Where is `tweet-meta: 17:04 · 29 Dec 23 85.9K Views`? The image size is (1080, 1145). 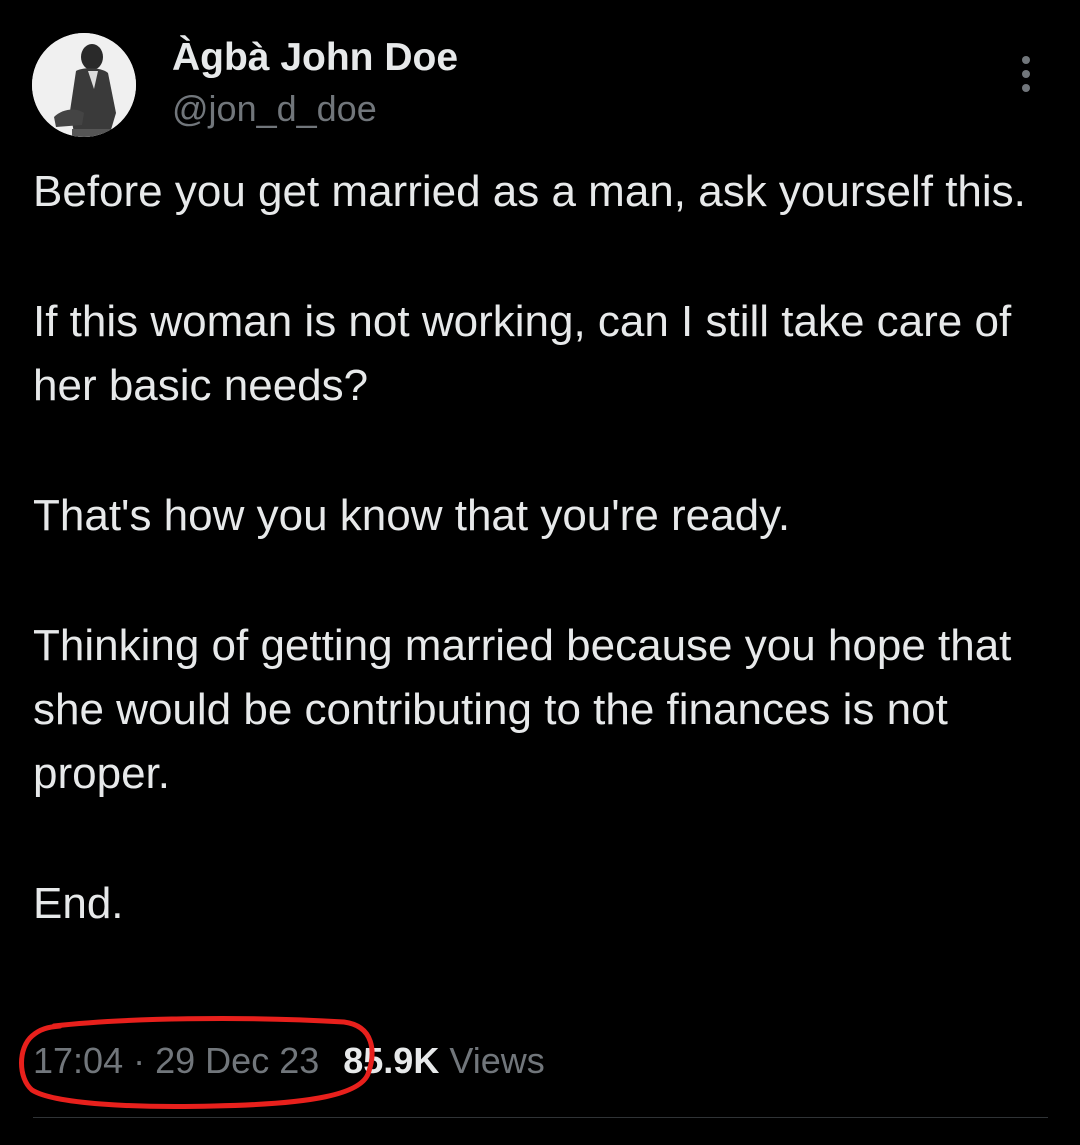
tweet-meta: 17:04 · 29 Dec 23 85.9K Views is located at coordinates (289, 1061).